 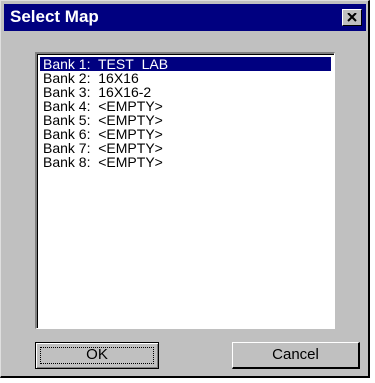 I want to click on ok-button-label: OK, so click(x=97, y=354).